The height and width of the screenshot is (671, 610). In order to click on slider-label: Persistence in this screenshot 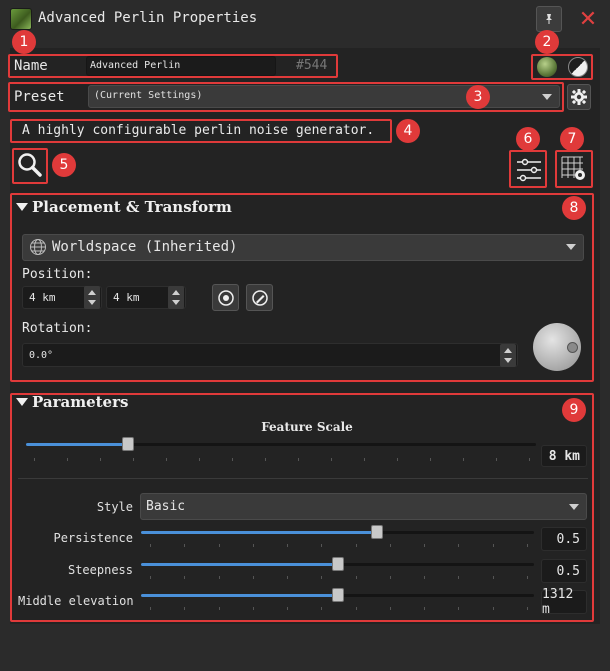, I will do `click(93, 538)`.